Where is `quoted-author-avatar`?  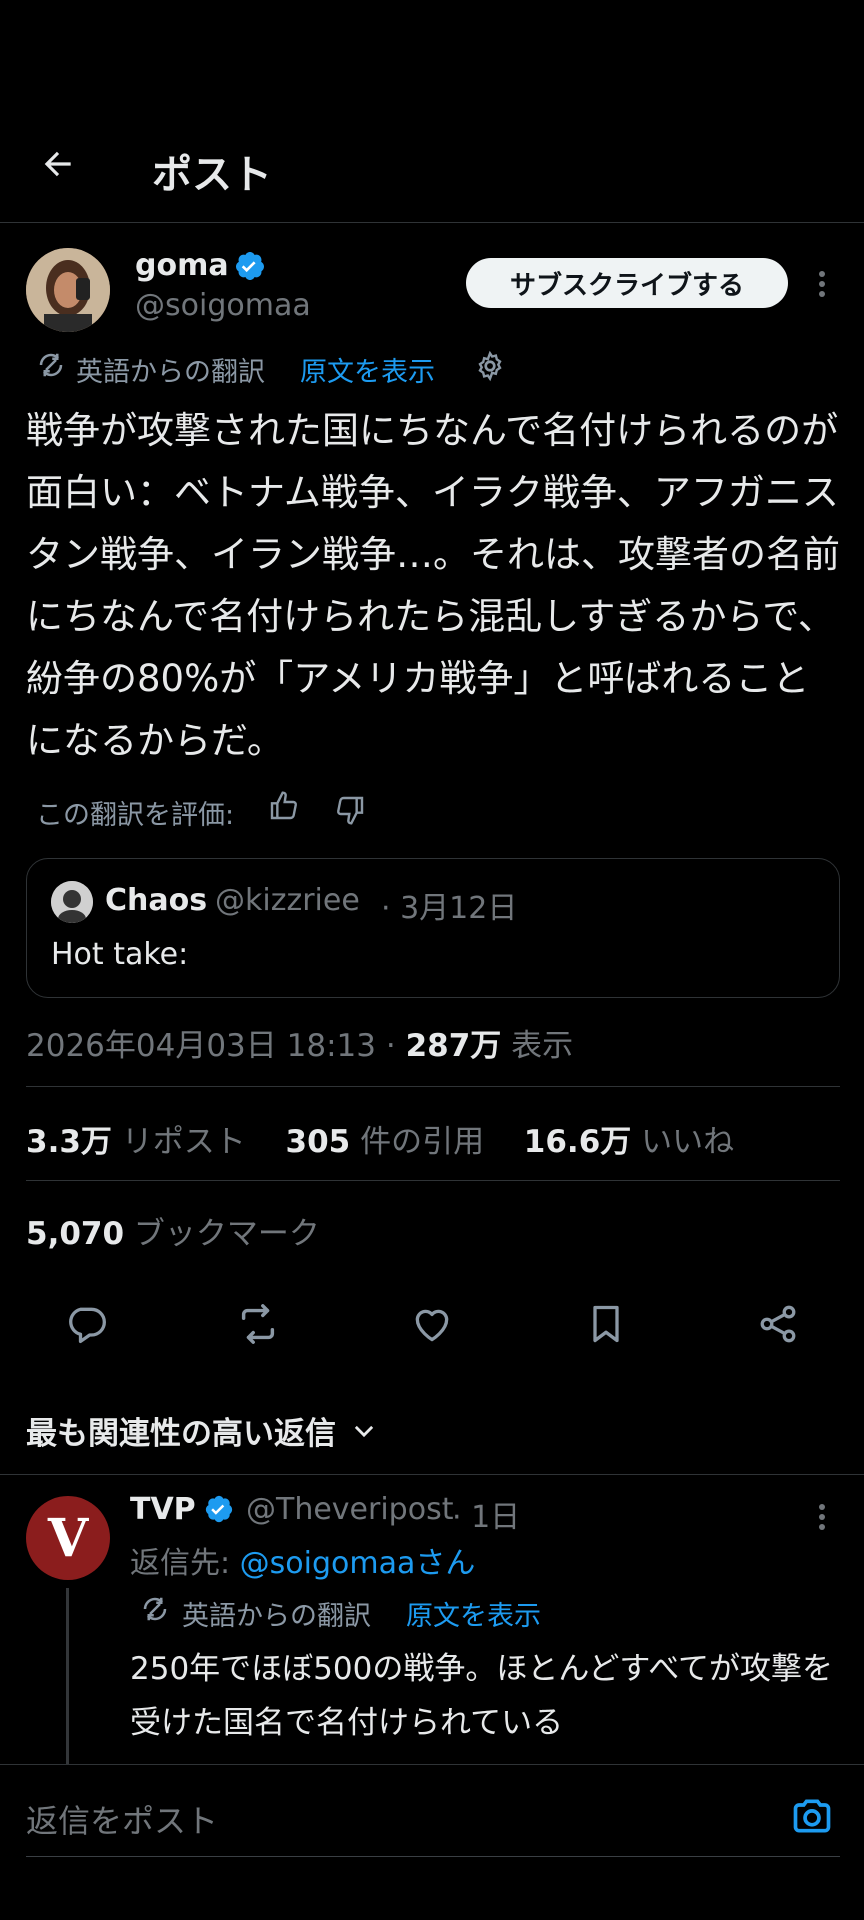
quoted-author-avatar is located at coordinates (72, 902).